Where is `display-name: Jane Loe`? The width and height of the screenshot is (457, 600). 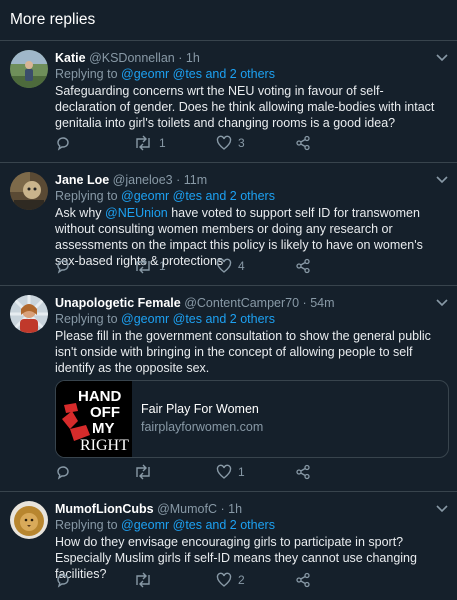 display-name: Jane Loe is located at coordinates (82, 180).